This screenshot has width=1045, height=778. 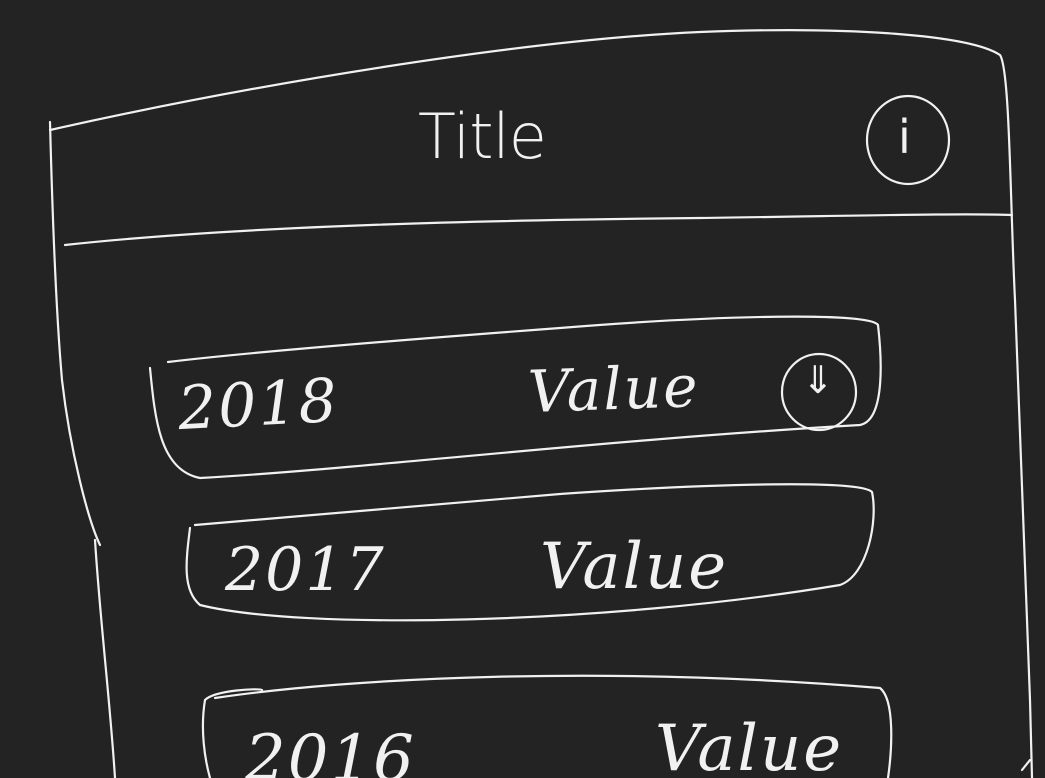 I want to click on page-title: Title, so click(x=482, y=136).